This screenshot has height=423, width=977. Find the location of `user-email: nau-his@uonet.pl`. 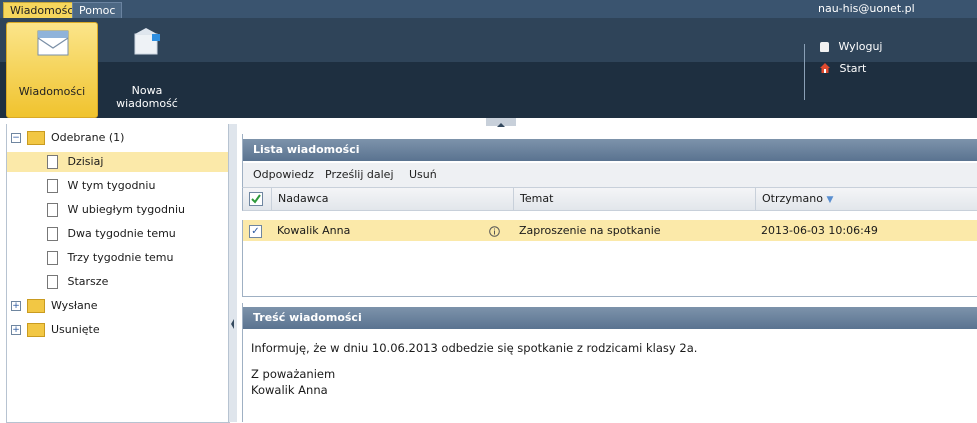

user-email: nau-his@uonet.pl is located at coordinates (866, 8).